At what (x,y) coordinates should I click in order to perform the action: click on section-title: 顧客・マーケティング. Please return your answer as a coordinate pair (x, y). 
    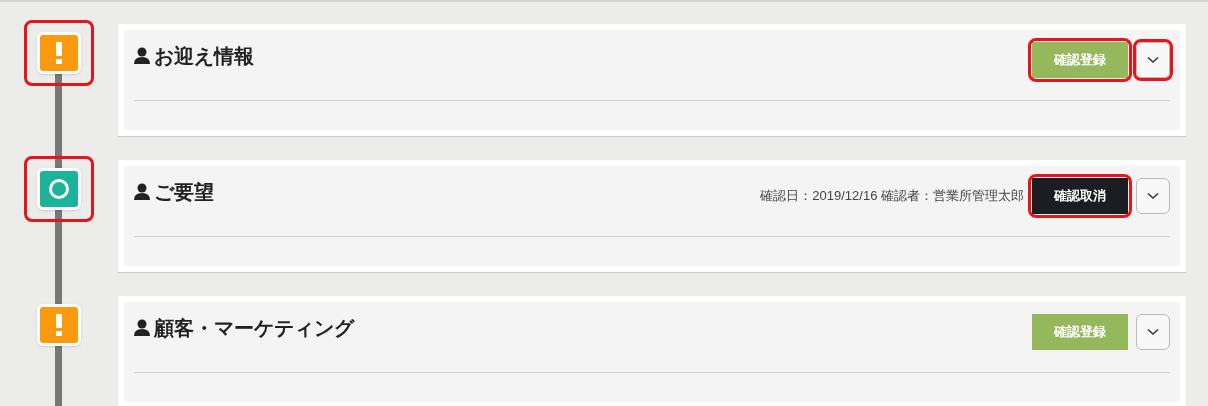
    Looking at the image, I should click on (254, 328).